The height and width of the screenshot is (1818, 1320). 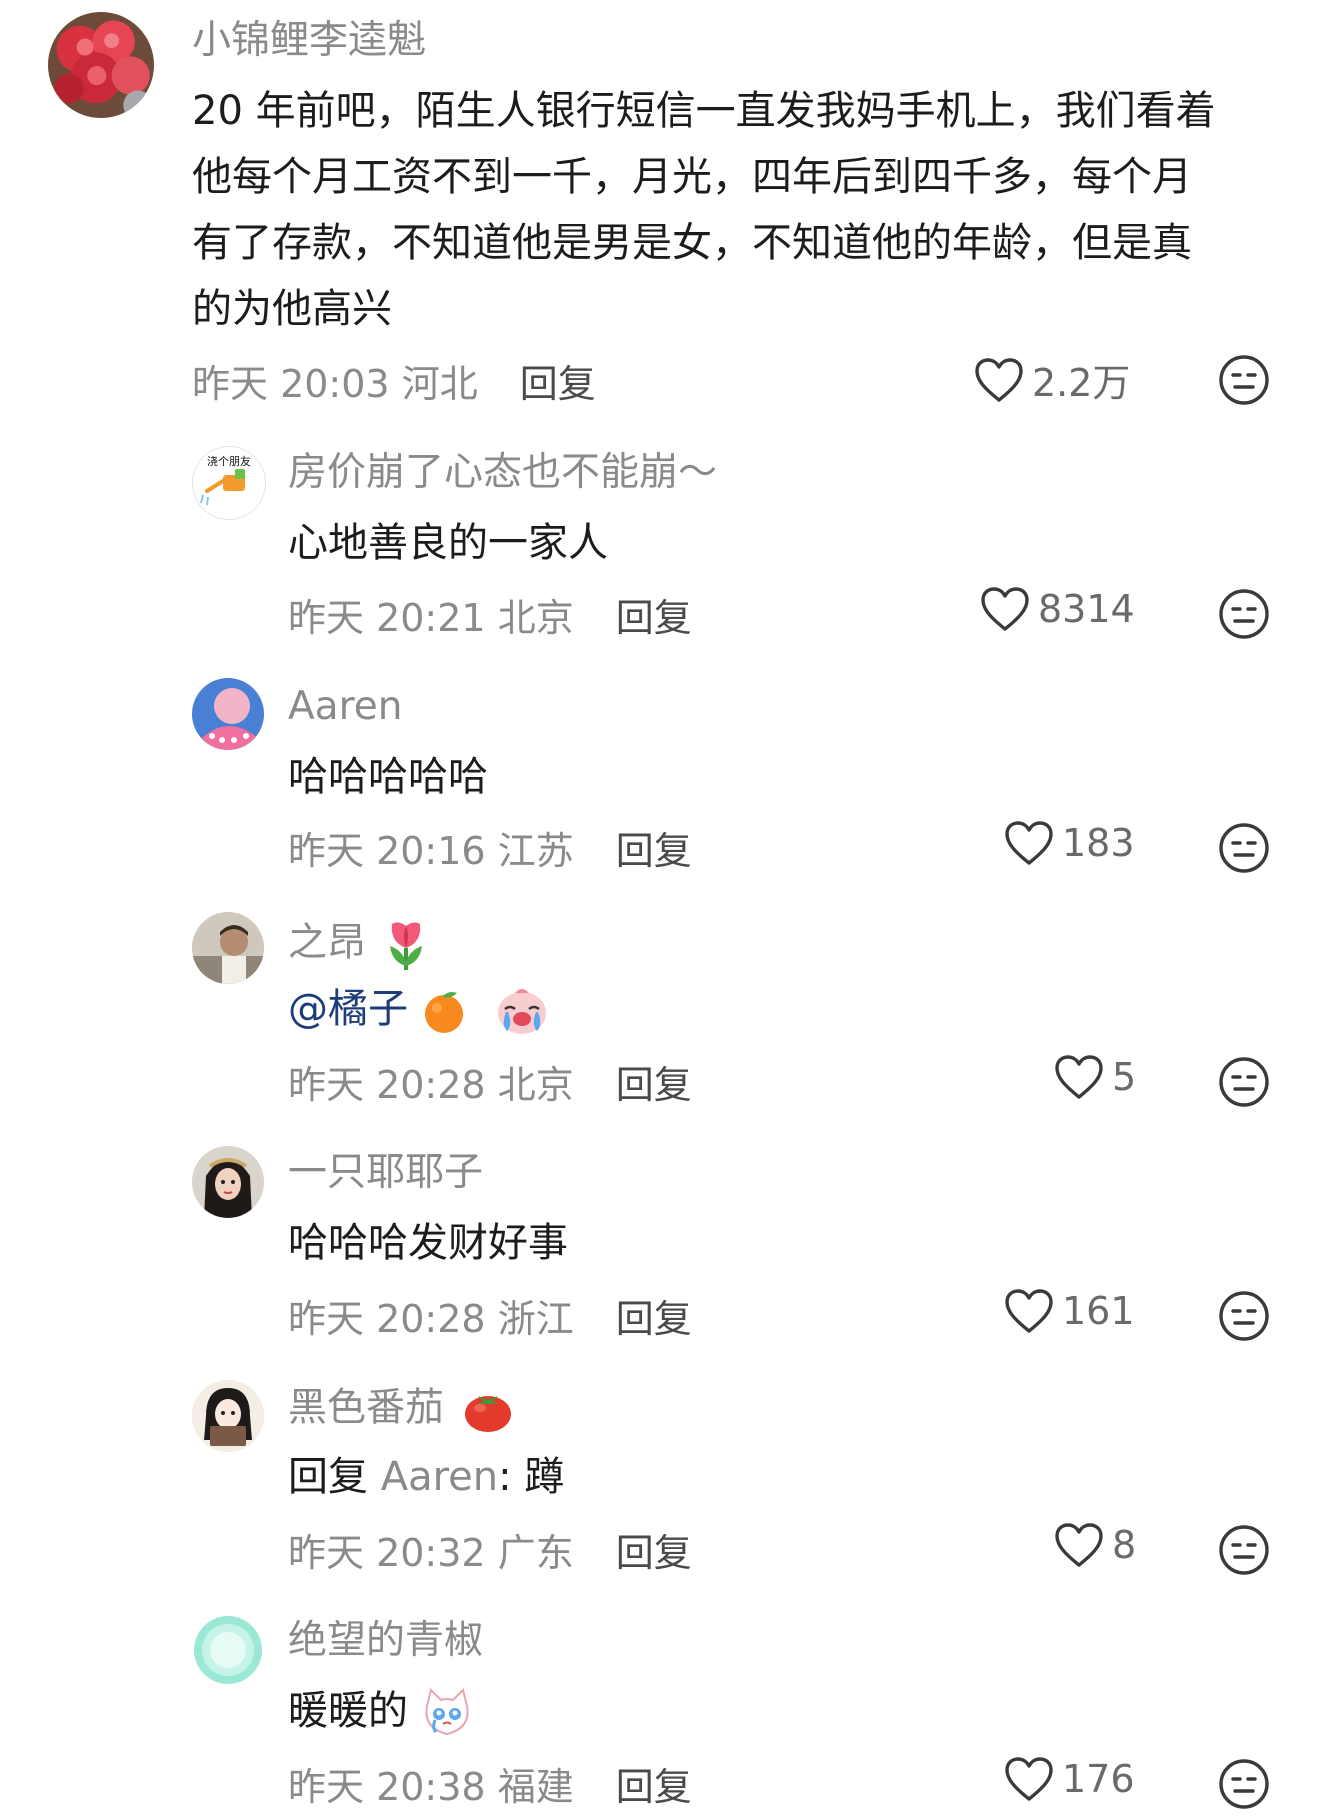 I want to click on username: 一只耶耶子, so click(x=385, y=1173).